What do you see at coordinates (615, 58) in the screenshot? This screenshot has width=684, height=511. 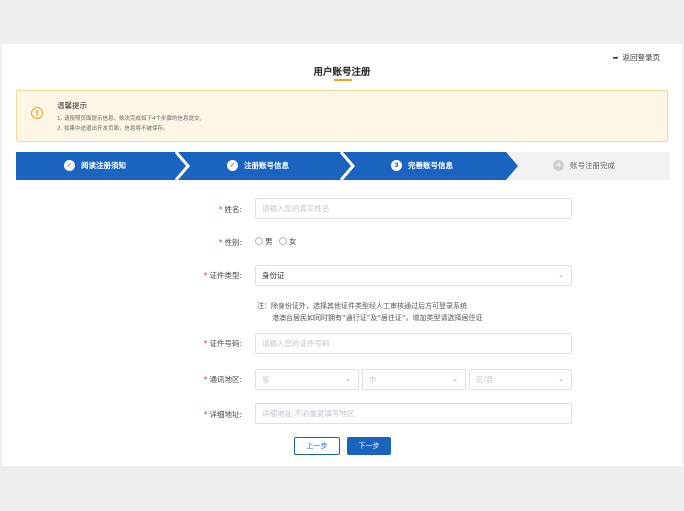 I see `share-arrow-icon: ➦` at bounding box center [615, 58].